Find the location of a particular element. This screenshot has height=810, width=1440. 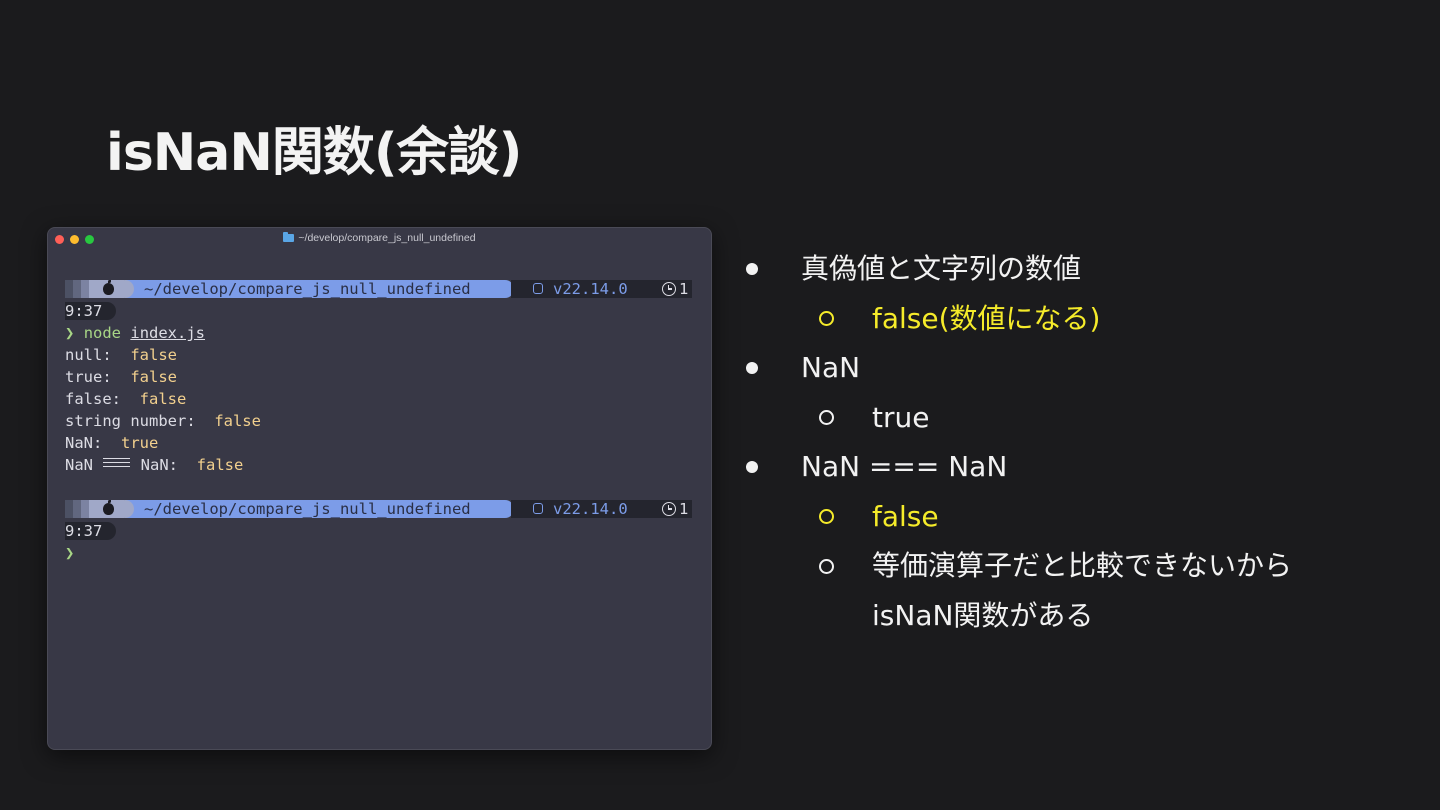

output-line: NaN: true is located at coordinates (112, 443).